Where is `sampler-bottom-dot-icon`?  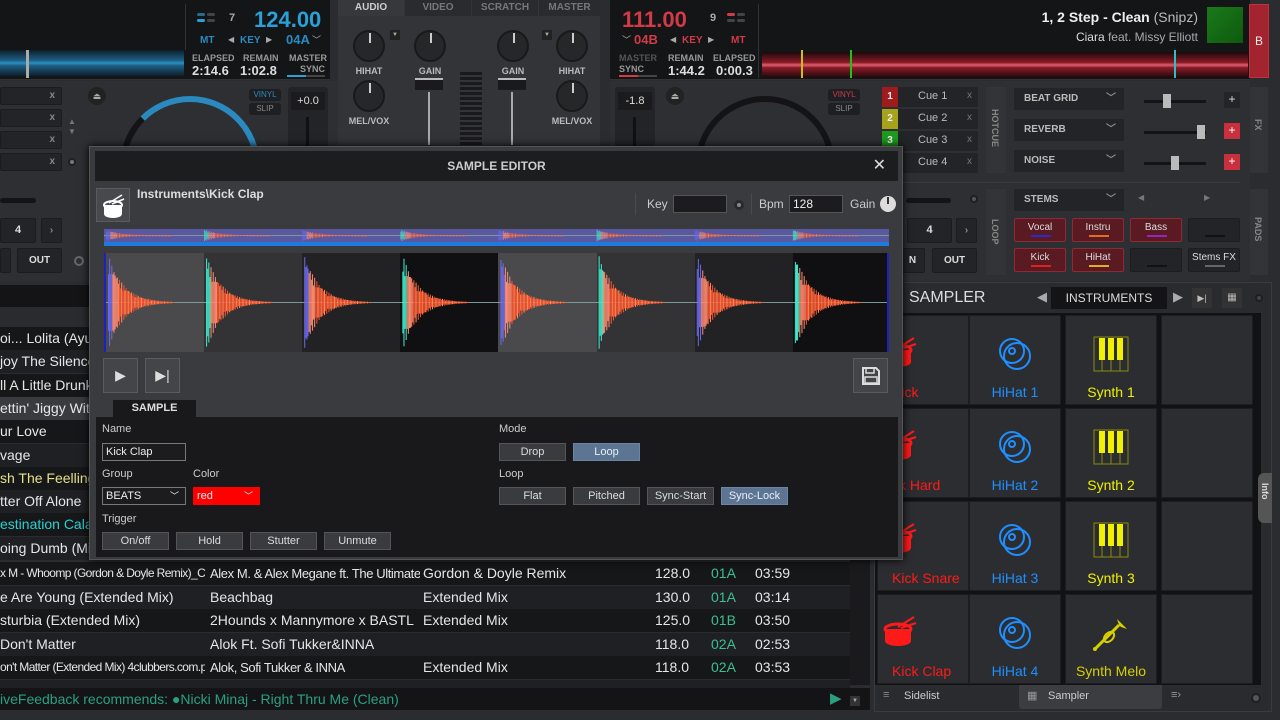
sampler-bottom-dot-icon is located at coordinates (1256, 698).